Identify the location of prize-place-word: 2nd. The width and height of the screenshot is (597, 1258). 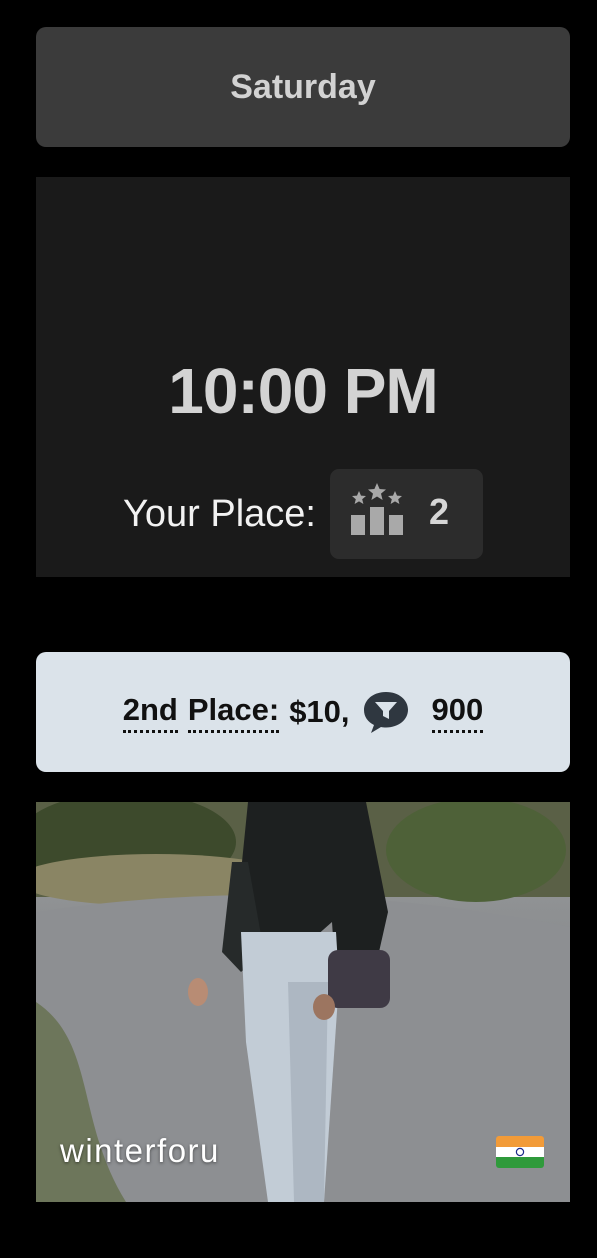
(150, 712).